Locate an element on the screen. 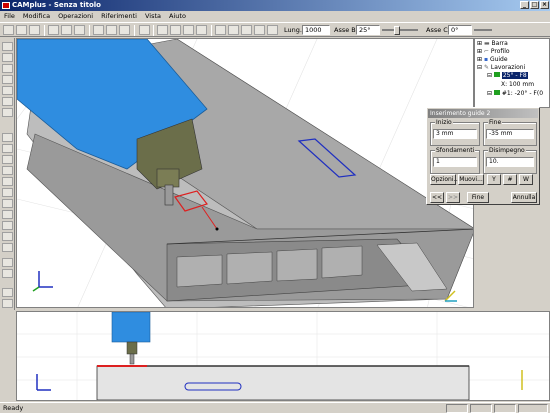 The image size is (550, 413). menu-aiuto: Aiuto is located at coordinates (177, 16).